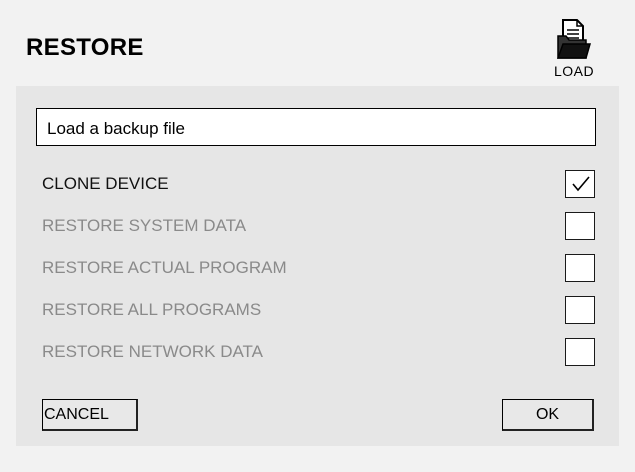 The width and height of the screenshot is (635, 472). Describe the element at coordinates (319, 311) in the screenshot. I see `option-restore-all-programs: RESTORE ALL PROGRAMS` at that location.